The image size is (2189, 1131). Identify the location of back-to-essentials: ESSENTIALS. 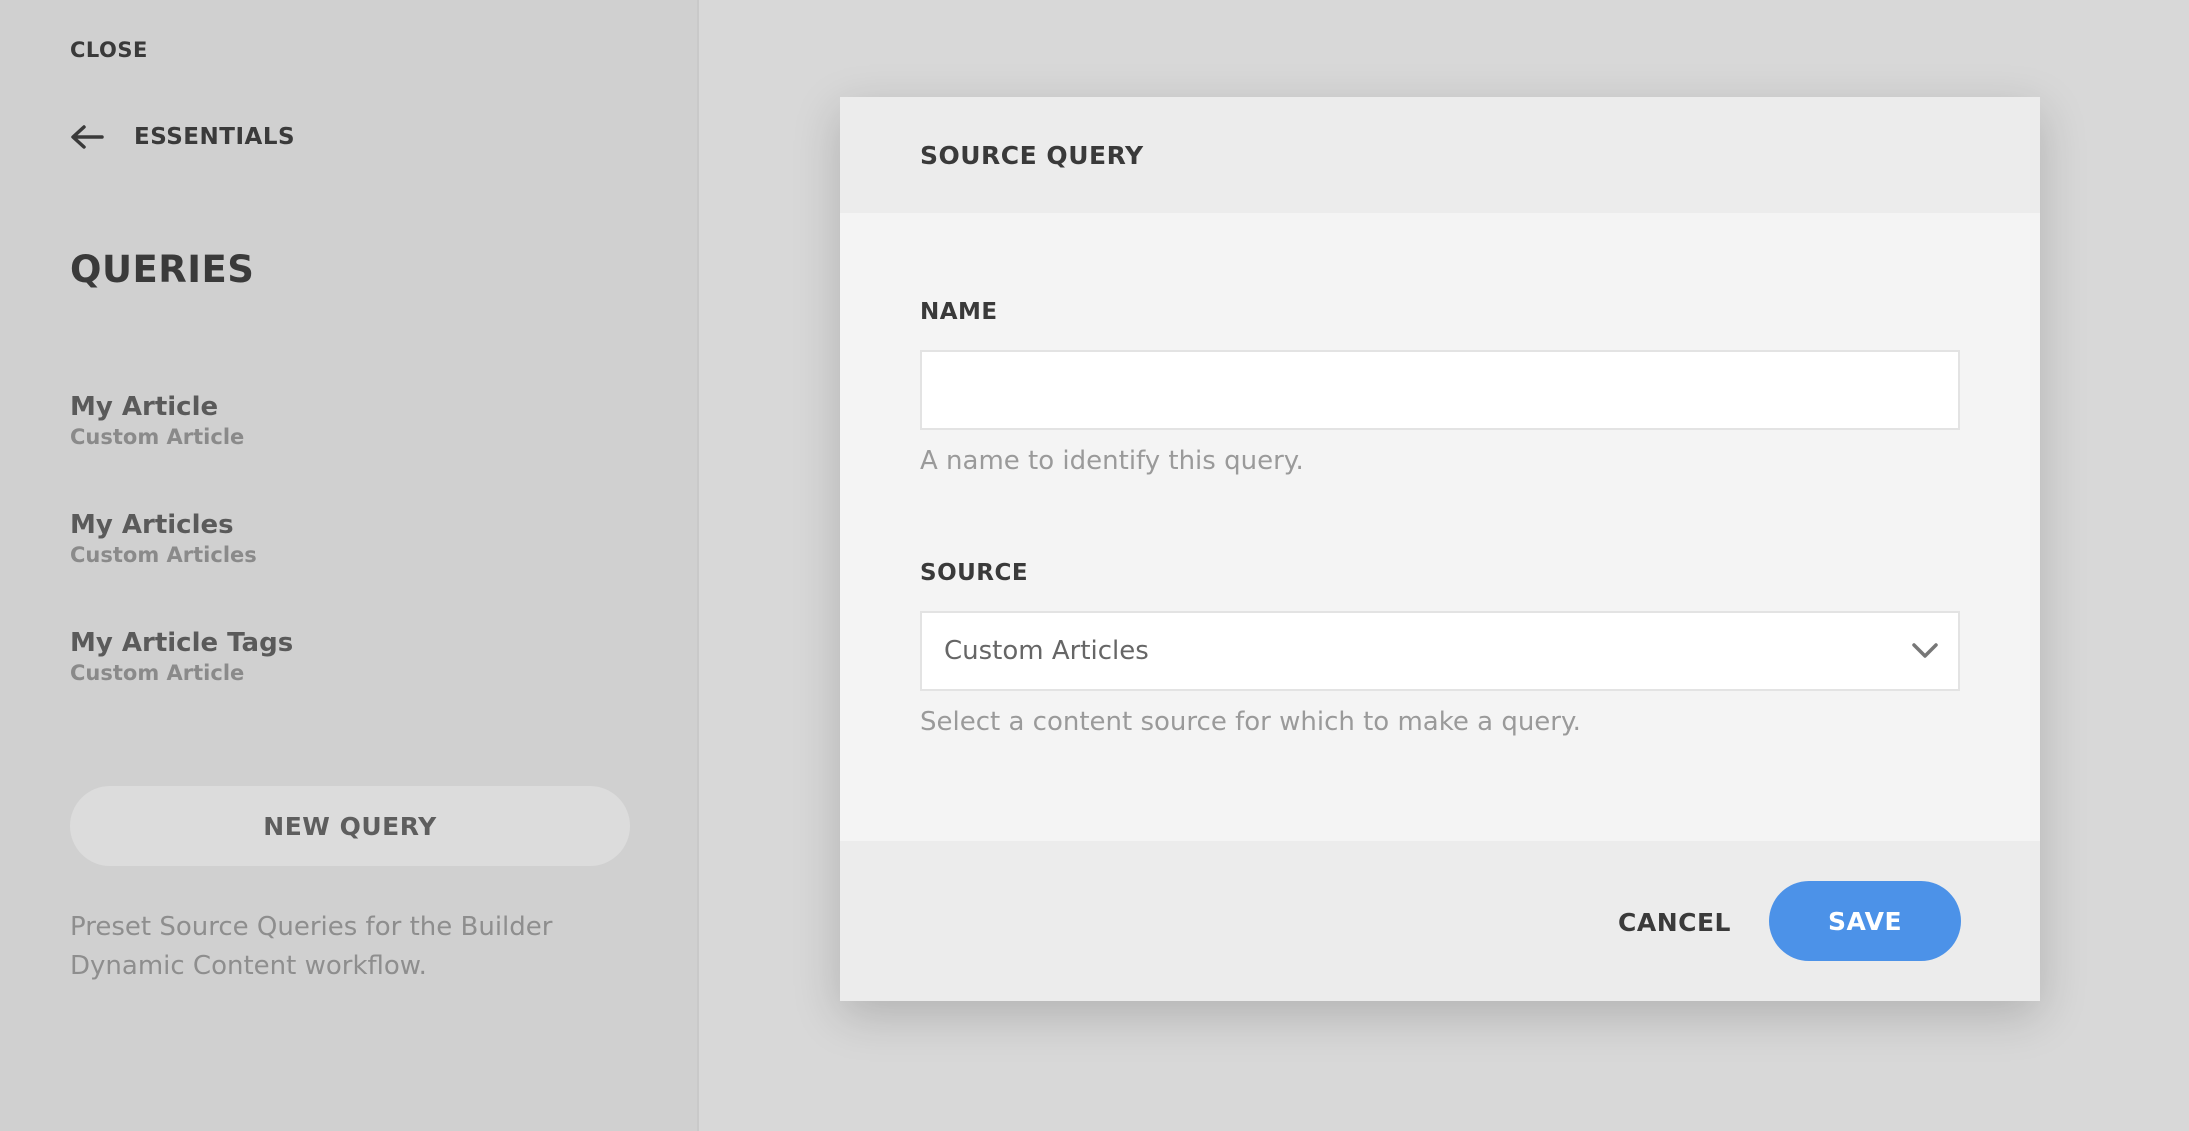
(182, 137).